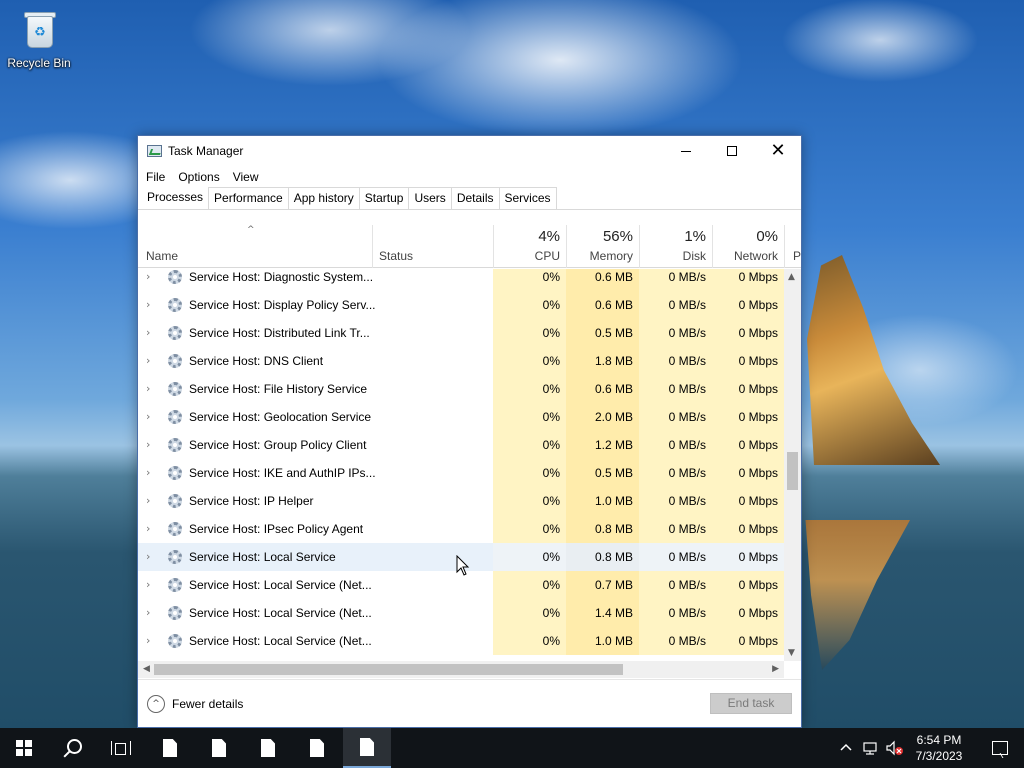 The width and height of the screenshot is (1024, 768). What do you see at coordinates (775, 669) in the screenshot?
I see `scroll-right-icon: ▶` at bounding box center [775, 669].